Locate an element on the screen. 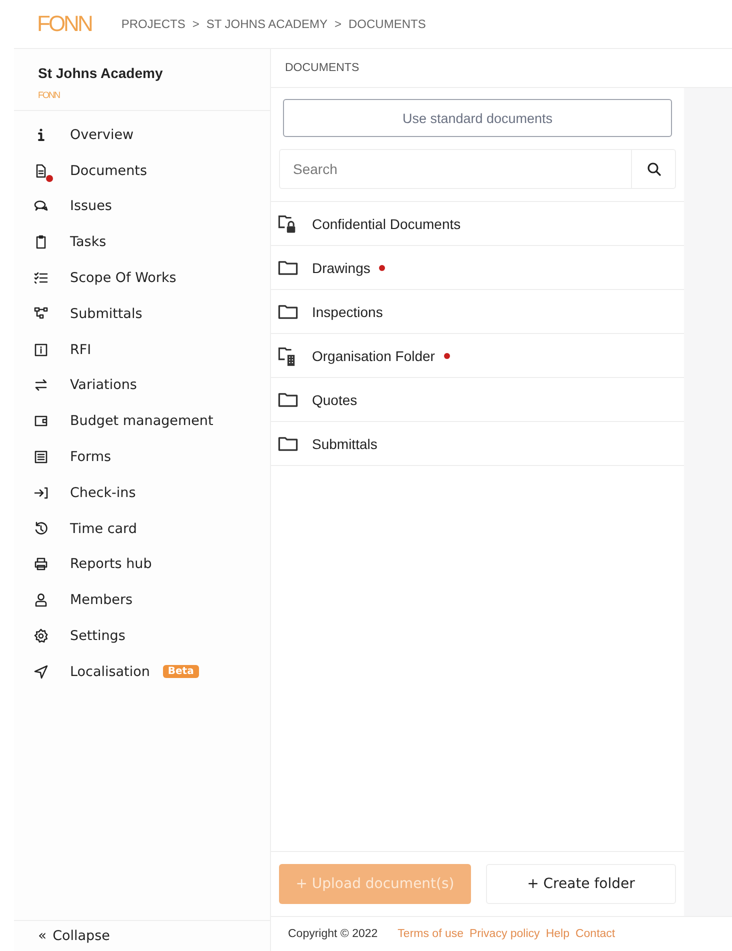 The image size is (732, 951). search-button is located at coordinates (653, 169).